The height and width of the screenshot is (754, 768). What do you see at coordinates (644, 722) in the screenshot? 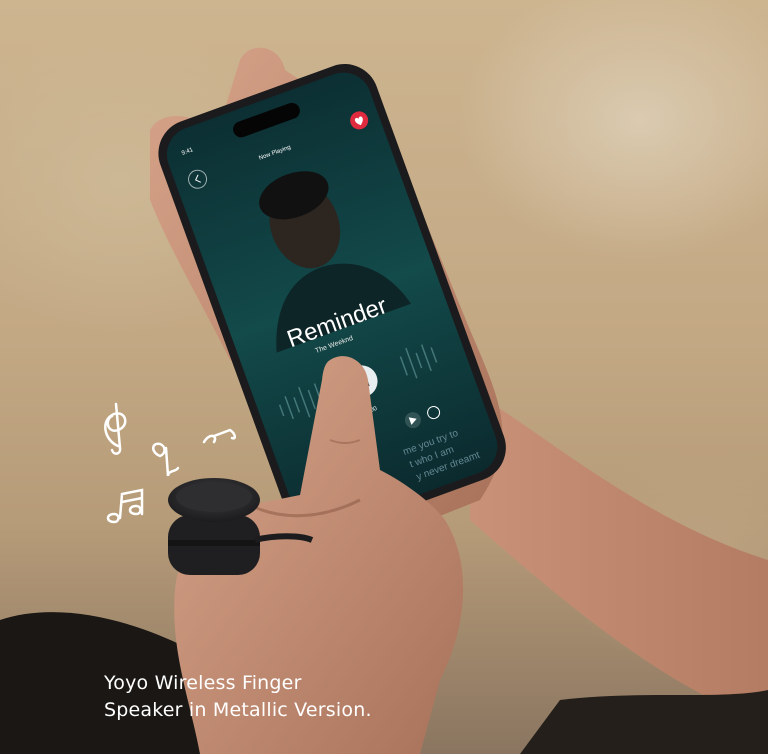
I see `sleeve-right` at bounding box center [644, 722].